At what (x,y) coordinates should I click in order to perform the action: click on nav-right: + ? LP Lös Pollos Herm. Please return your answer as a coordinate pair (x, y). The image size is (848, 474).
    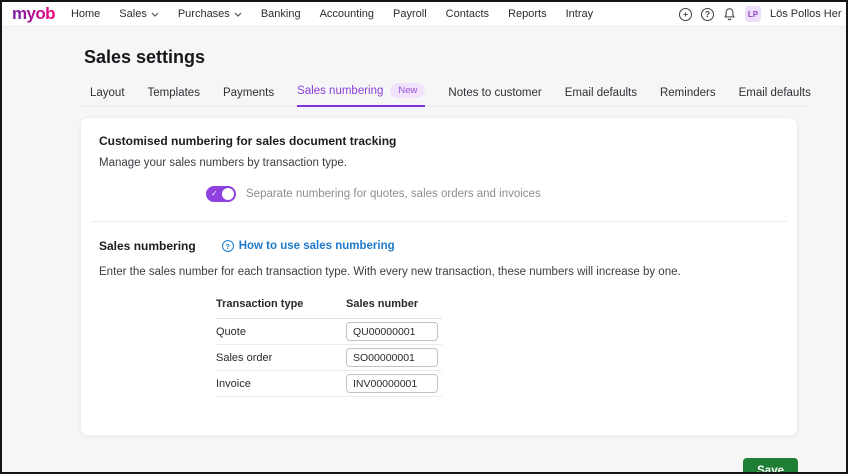
    Looking at the image, I should click on (760, 14).